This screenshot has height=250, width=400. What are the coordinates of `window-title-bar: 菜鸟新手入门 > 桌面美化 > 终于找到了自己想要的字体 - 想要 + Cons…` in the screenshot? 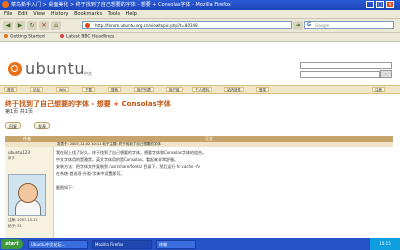 It's located at (200, 5).